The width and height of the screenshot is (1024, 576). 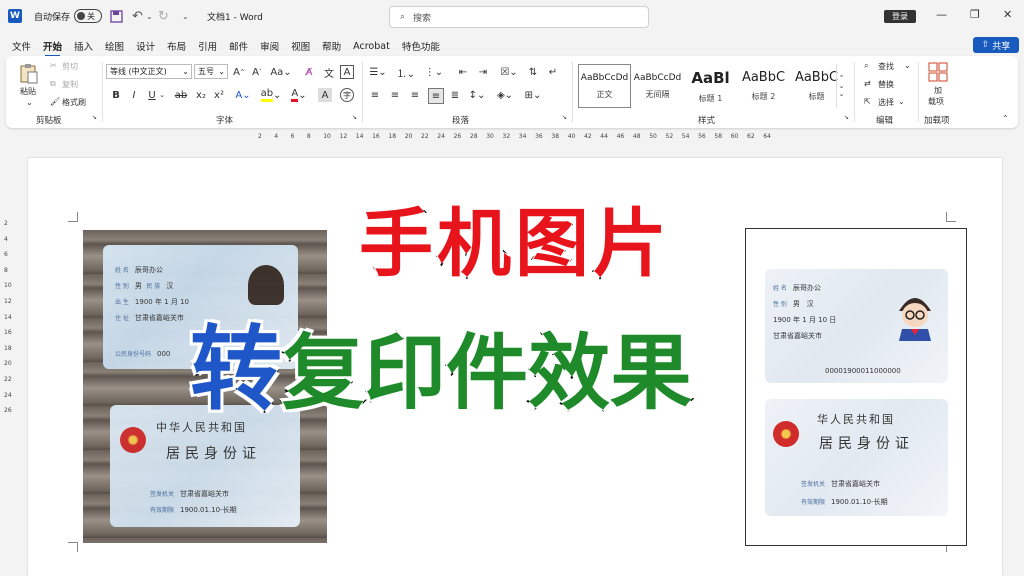 What do you see at coordinates (201, 95) in the screenshot?
I see `subscript-icon: x₂` at bounding box center [201, 95].